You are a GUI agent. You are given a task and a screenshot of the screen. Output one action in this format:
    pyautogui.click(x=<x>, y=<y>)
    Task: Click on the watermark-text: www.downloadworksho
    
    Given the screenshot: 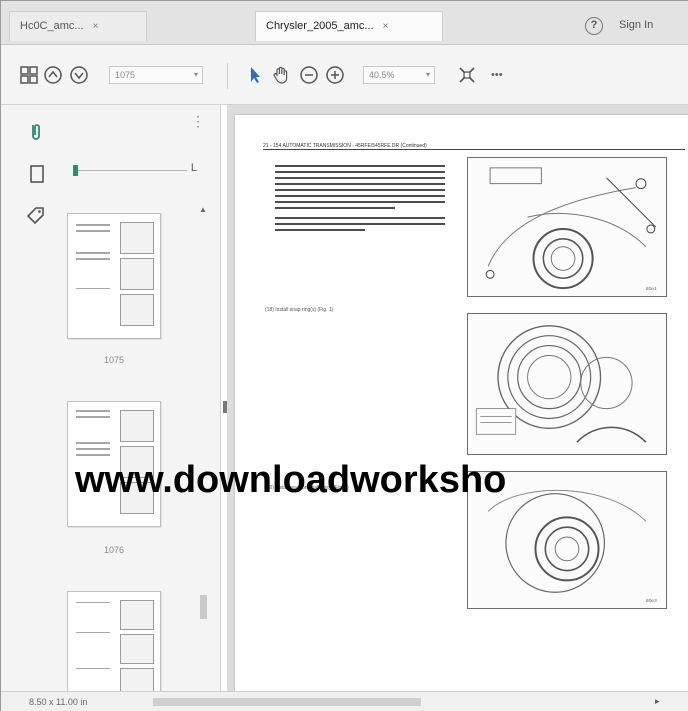 What is the action you would take?
    pyautogui.click(x=291, y=480)
    